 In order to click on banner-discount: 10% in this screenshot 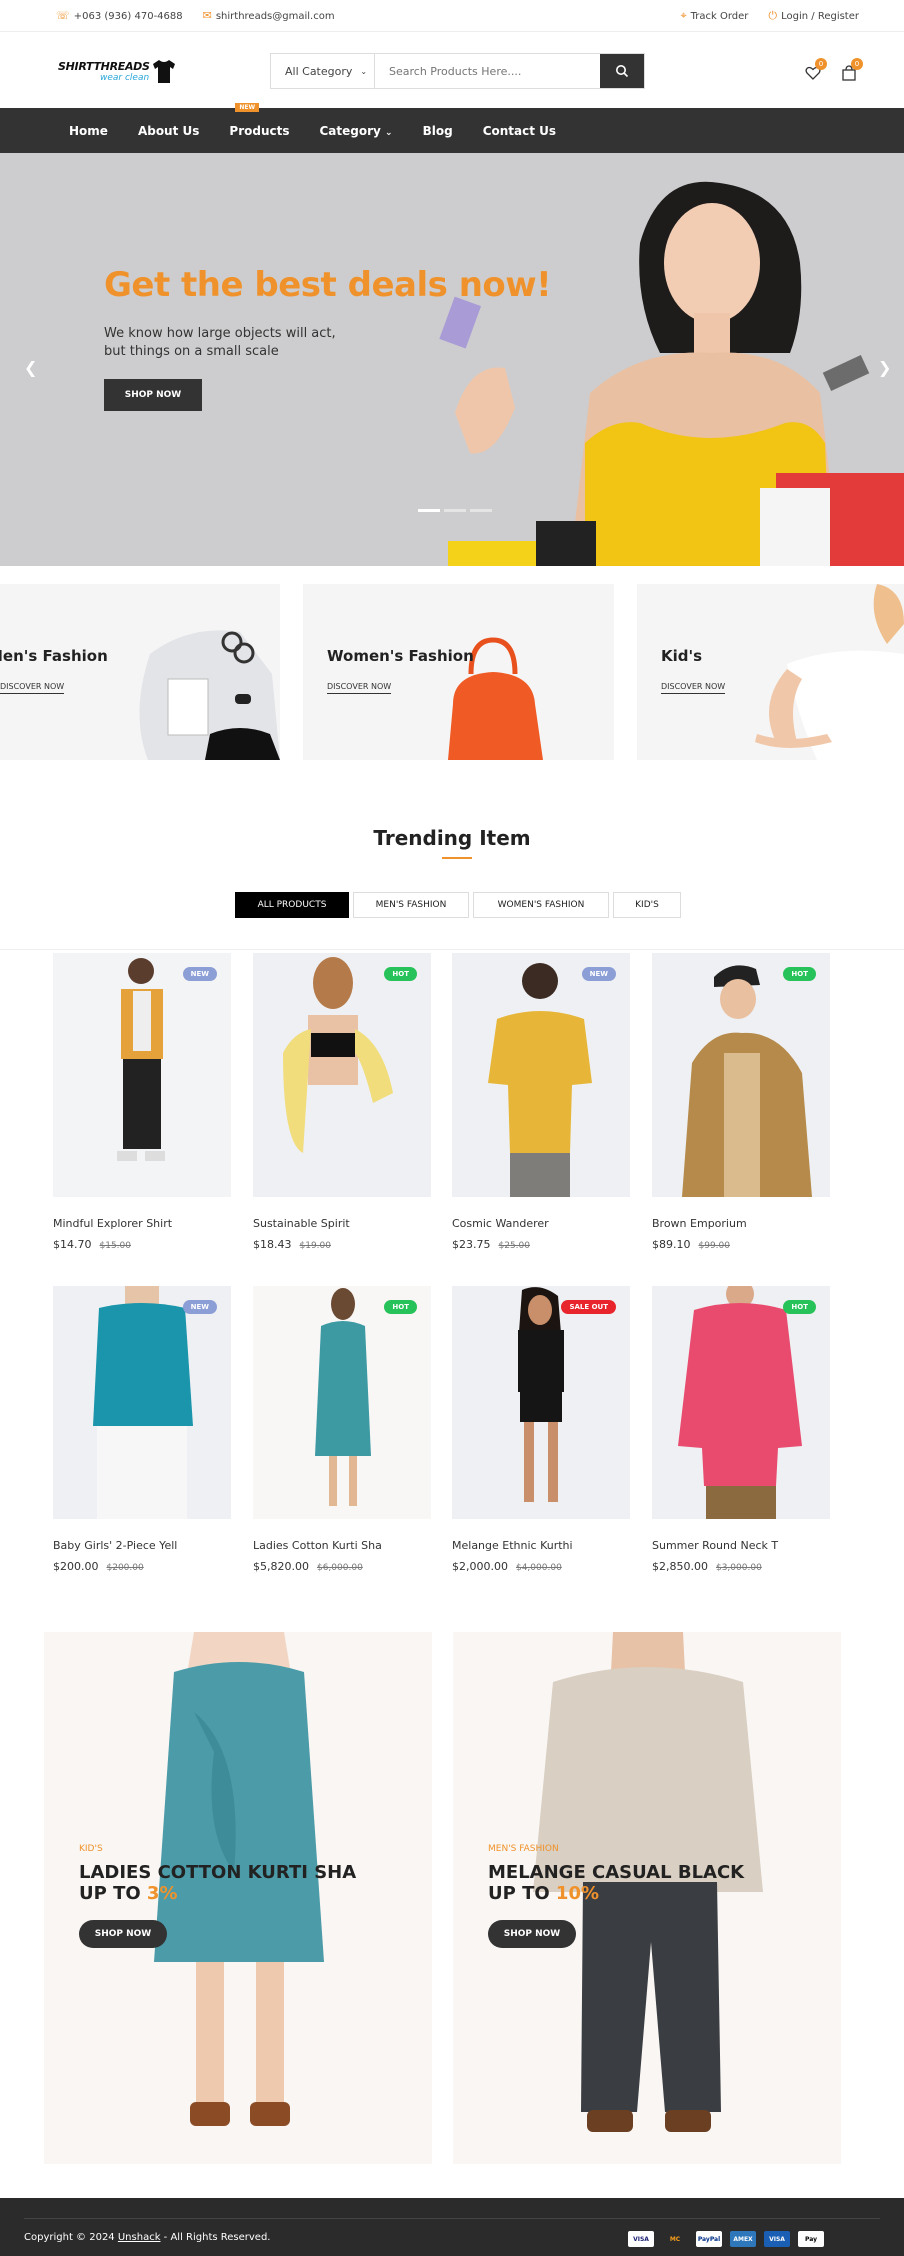, I will do `click(577, 1893)`.